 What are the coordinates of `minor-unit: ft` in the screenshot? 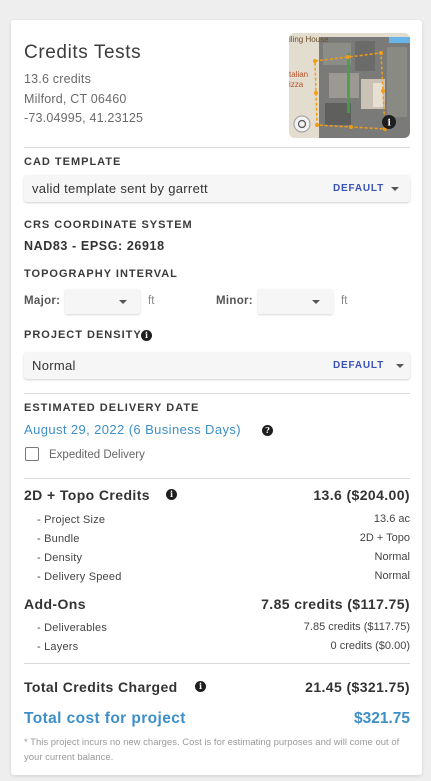 It's located at (344, 301).